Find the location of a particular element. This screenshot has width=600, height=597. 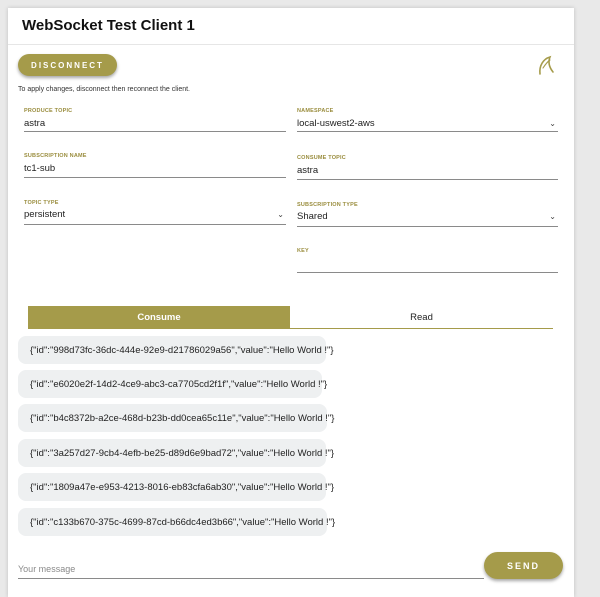

subscription-type-value: Shared is located at coordinates (312, 216).